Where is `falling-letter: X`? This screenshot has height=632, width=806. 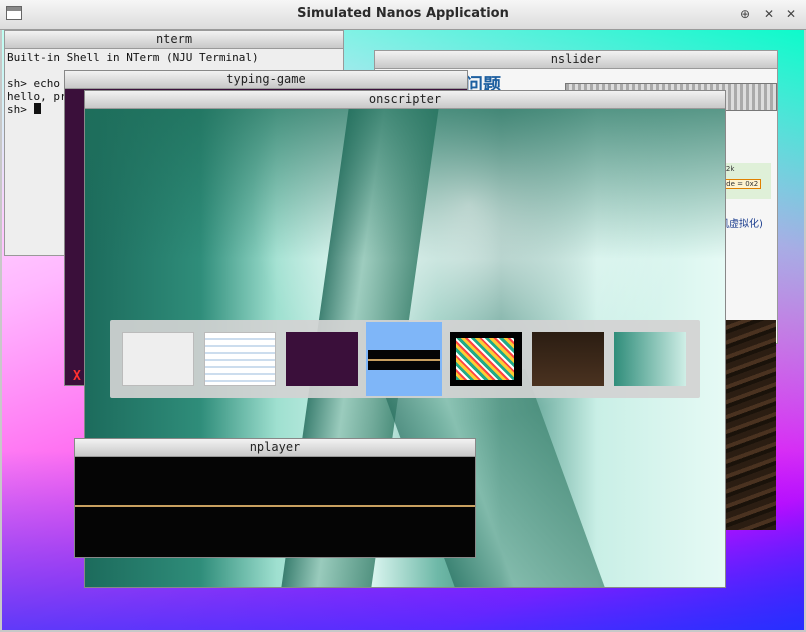 falling-letter: X is located at coordinates (77, 376).